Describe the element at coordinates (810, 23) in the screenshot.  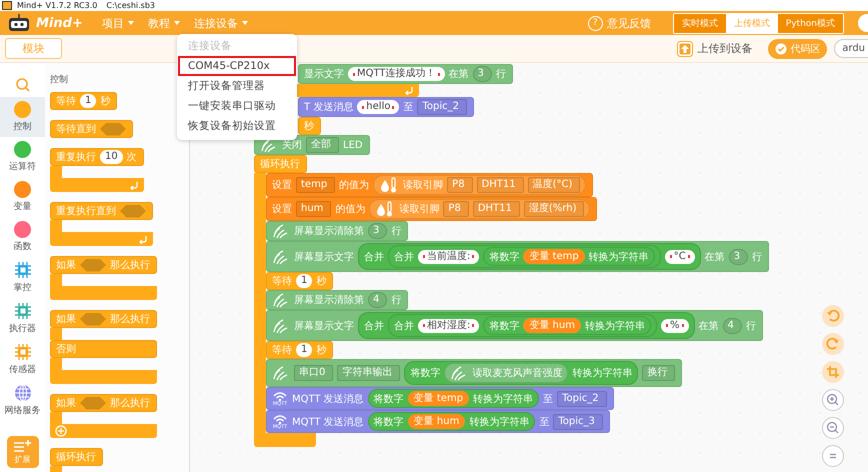
I see `mode-tab: Python模式` at that location.